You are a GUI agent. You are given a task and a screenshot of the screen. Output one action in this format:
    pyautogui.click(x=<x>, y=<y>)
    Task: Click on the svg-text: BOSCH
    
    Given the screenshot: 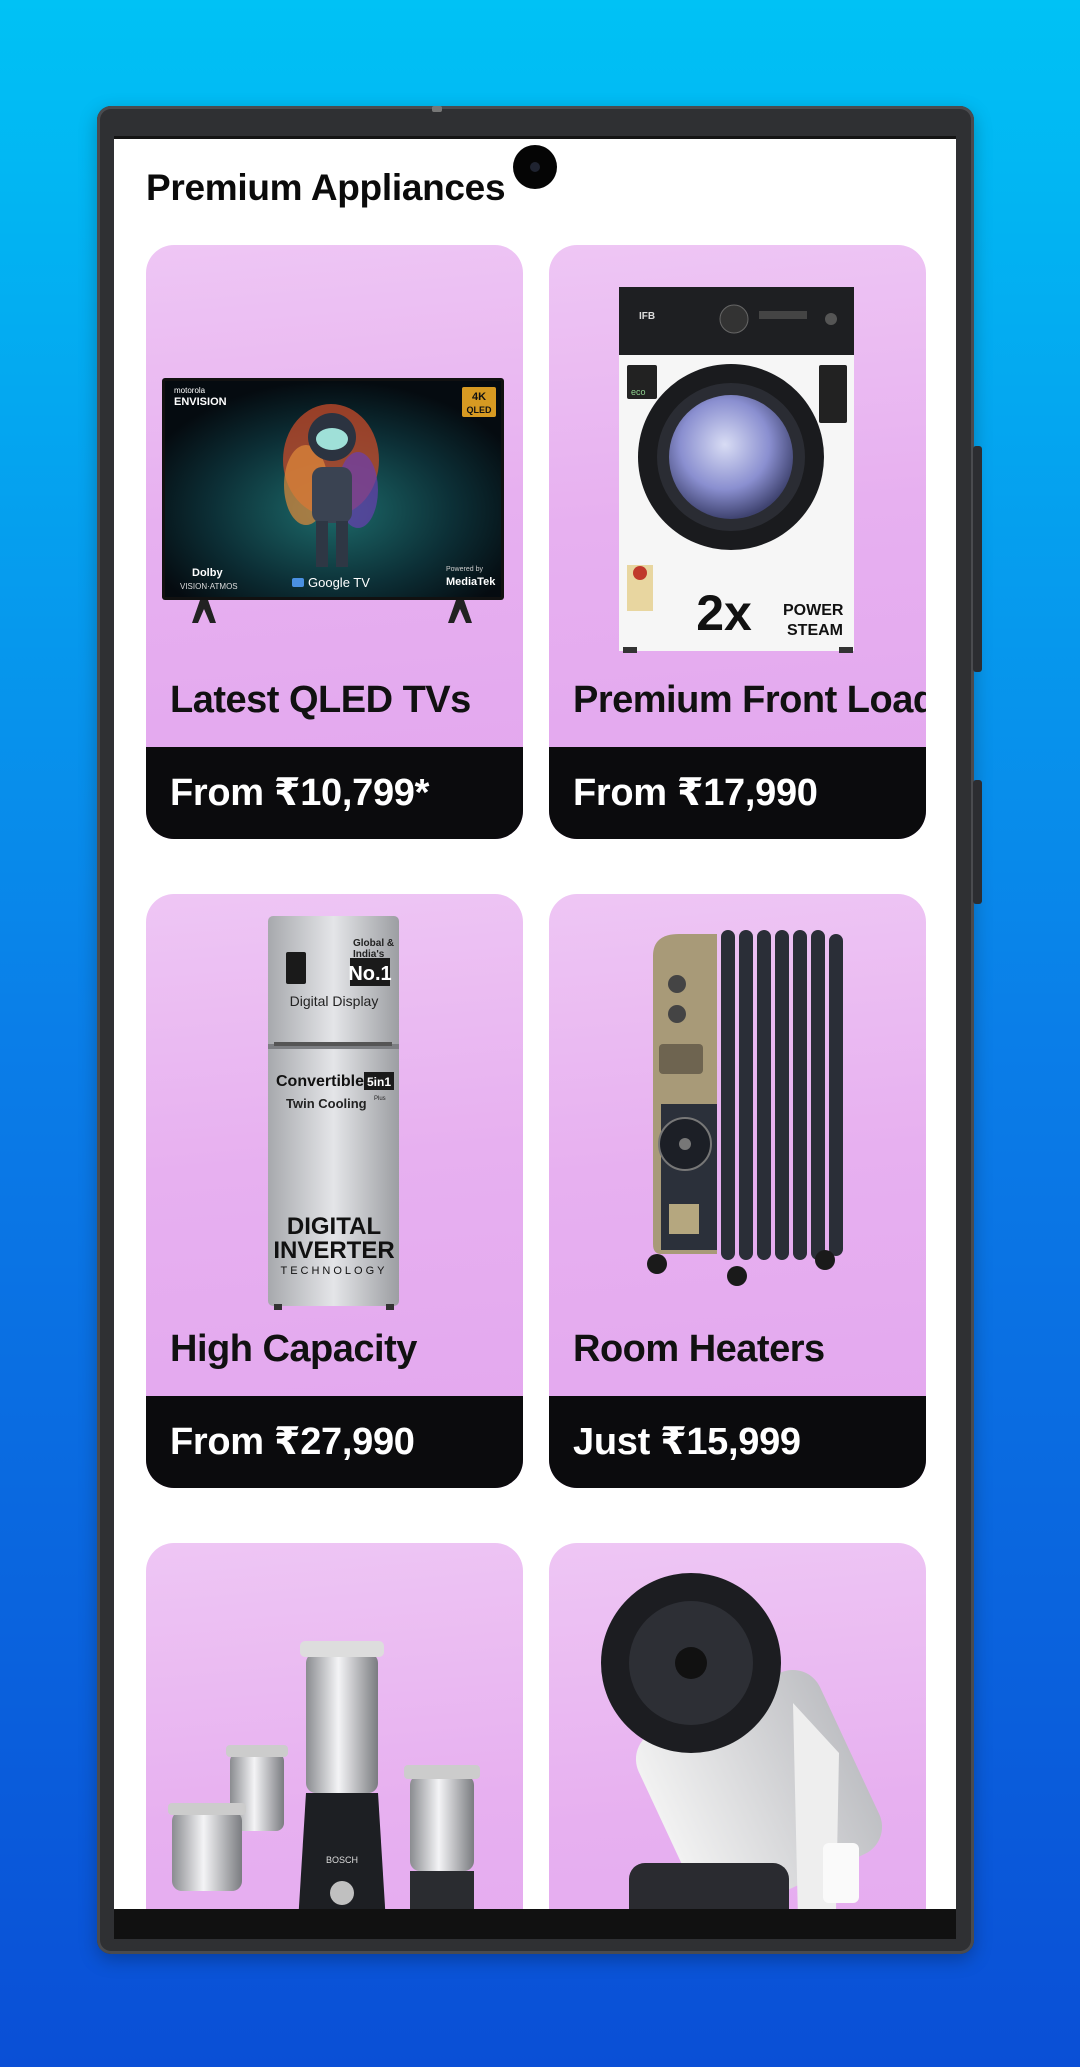 What is the action you would take?
    pyautogui.click(x=342, y=1860)
    